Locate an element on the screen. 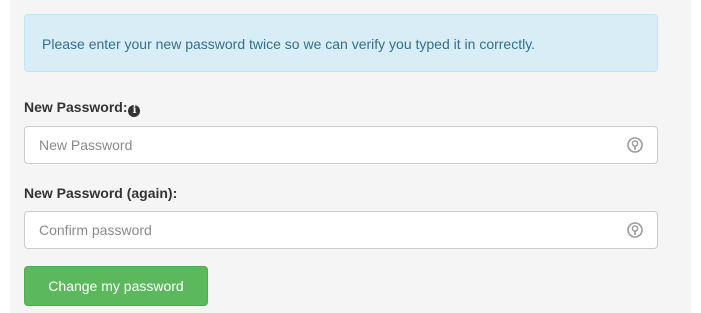 The width and height of the screenshot is (701, 313). confirm-password-label: New Password (again): is located at coordinates (100, 193).